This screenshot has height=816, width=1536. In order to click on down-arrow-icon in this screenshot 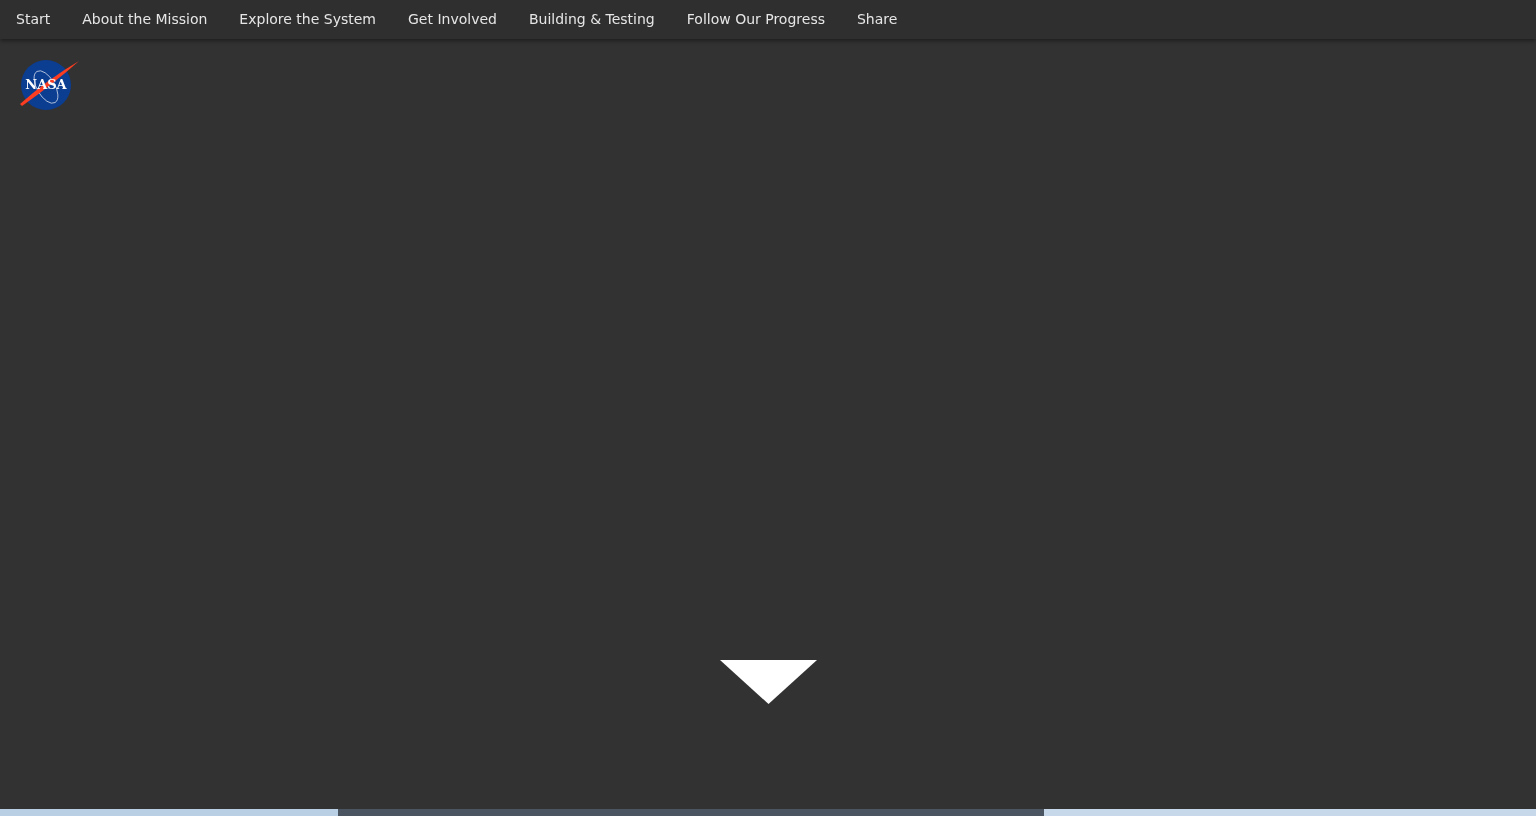, I will do `click(768, 682)`.